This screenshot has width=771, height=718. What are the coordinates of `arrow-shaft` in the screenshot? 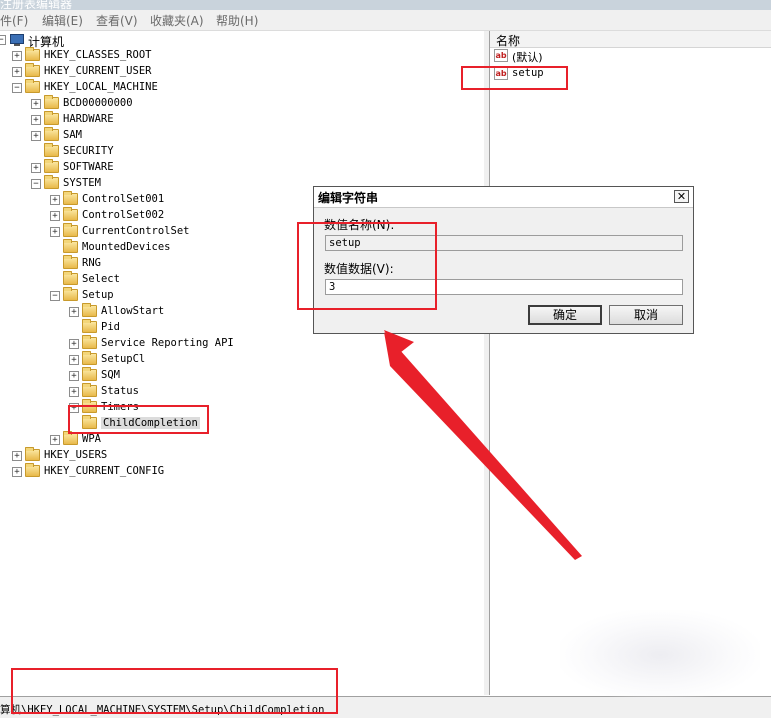 It's located at (483, 446).